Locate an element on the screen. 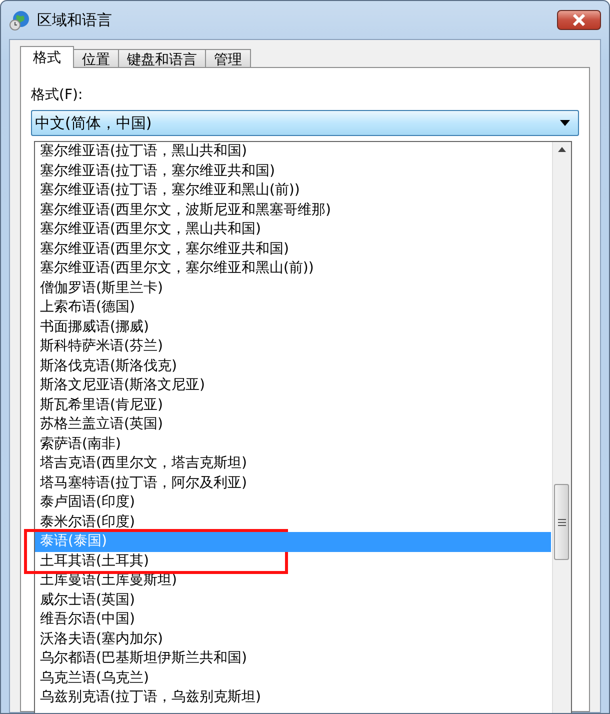  tab: 位置 is located at coordinates (96, 58).